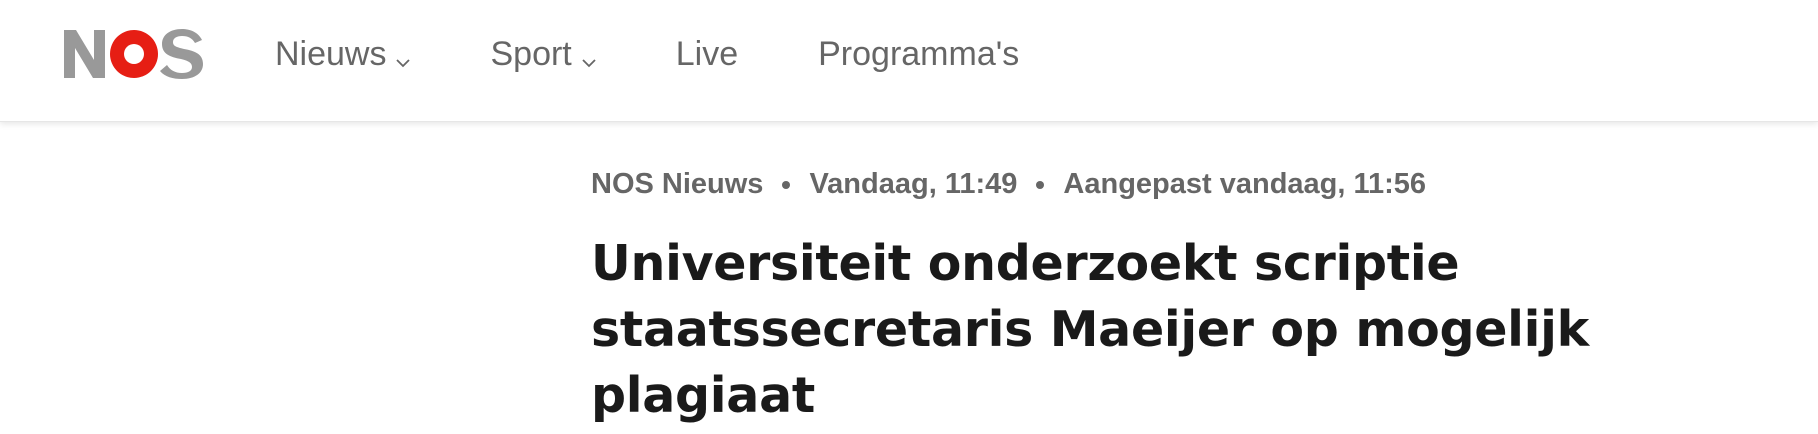 The height and width of the screenshot is (434, 1818). I want to click on nos-logo, so click(135, 54).